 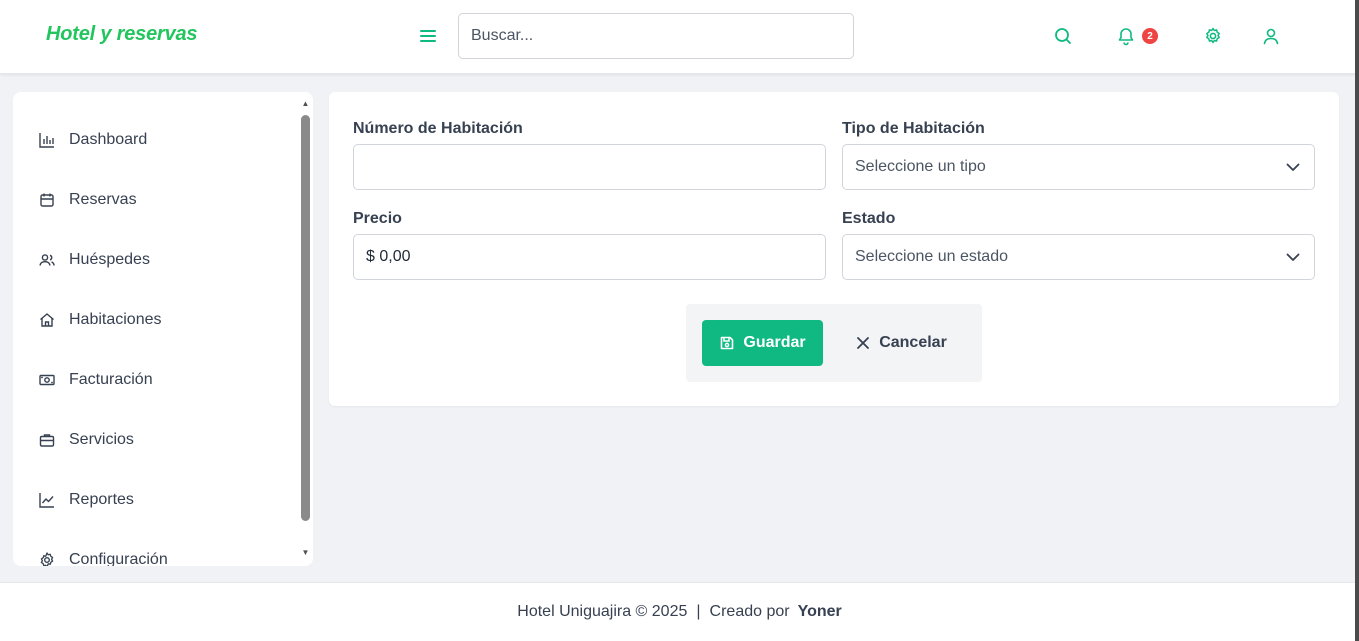 I want to click on search-icon, so click(x=1063, y=36).